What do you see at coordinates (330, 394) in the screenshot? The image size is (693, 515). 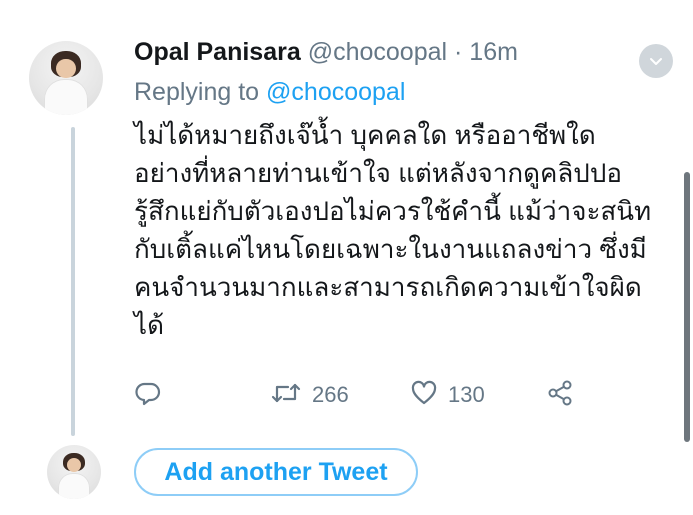 I see `retweet-count: 266` at bounding box center [330, 394].